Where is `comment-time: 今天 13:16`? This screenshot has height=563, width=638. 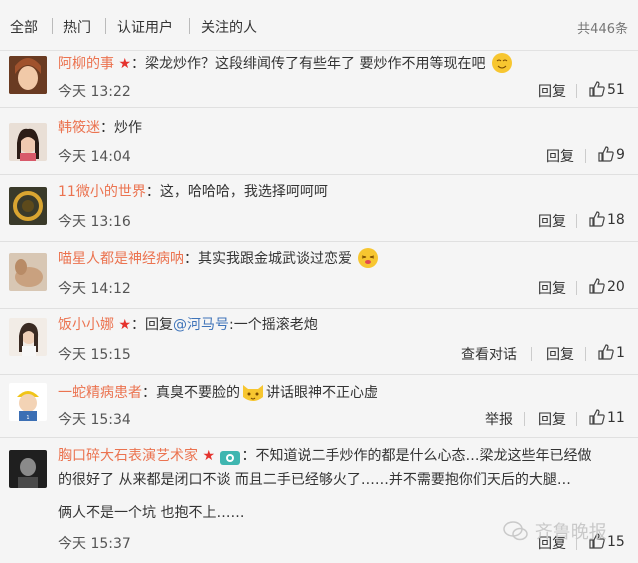
comment-time: 今天 13:16 is located at coordinates (94, 222).